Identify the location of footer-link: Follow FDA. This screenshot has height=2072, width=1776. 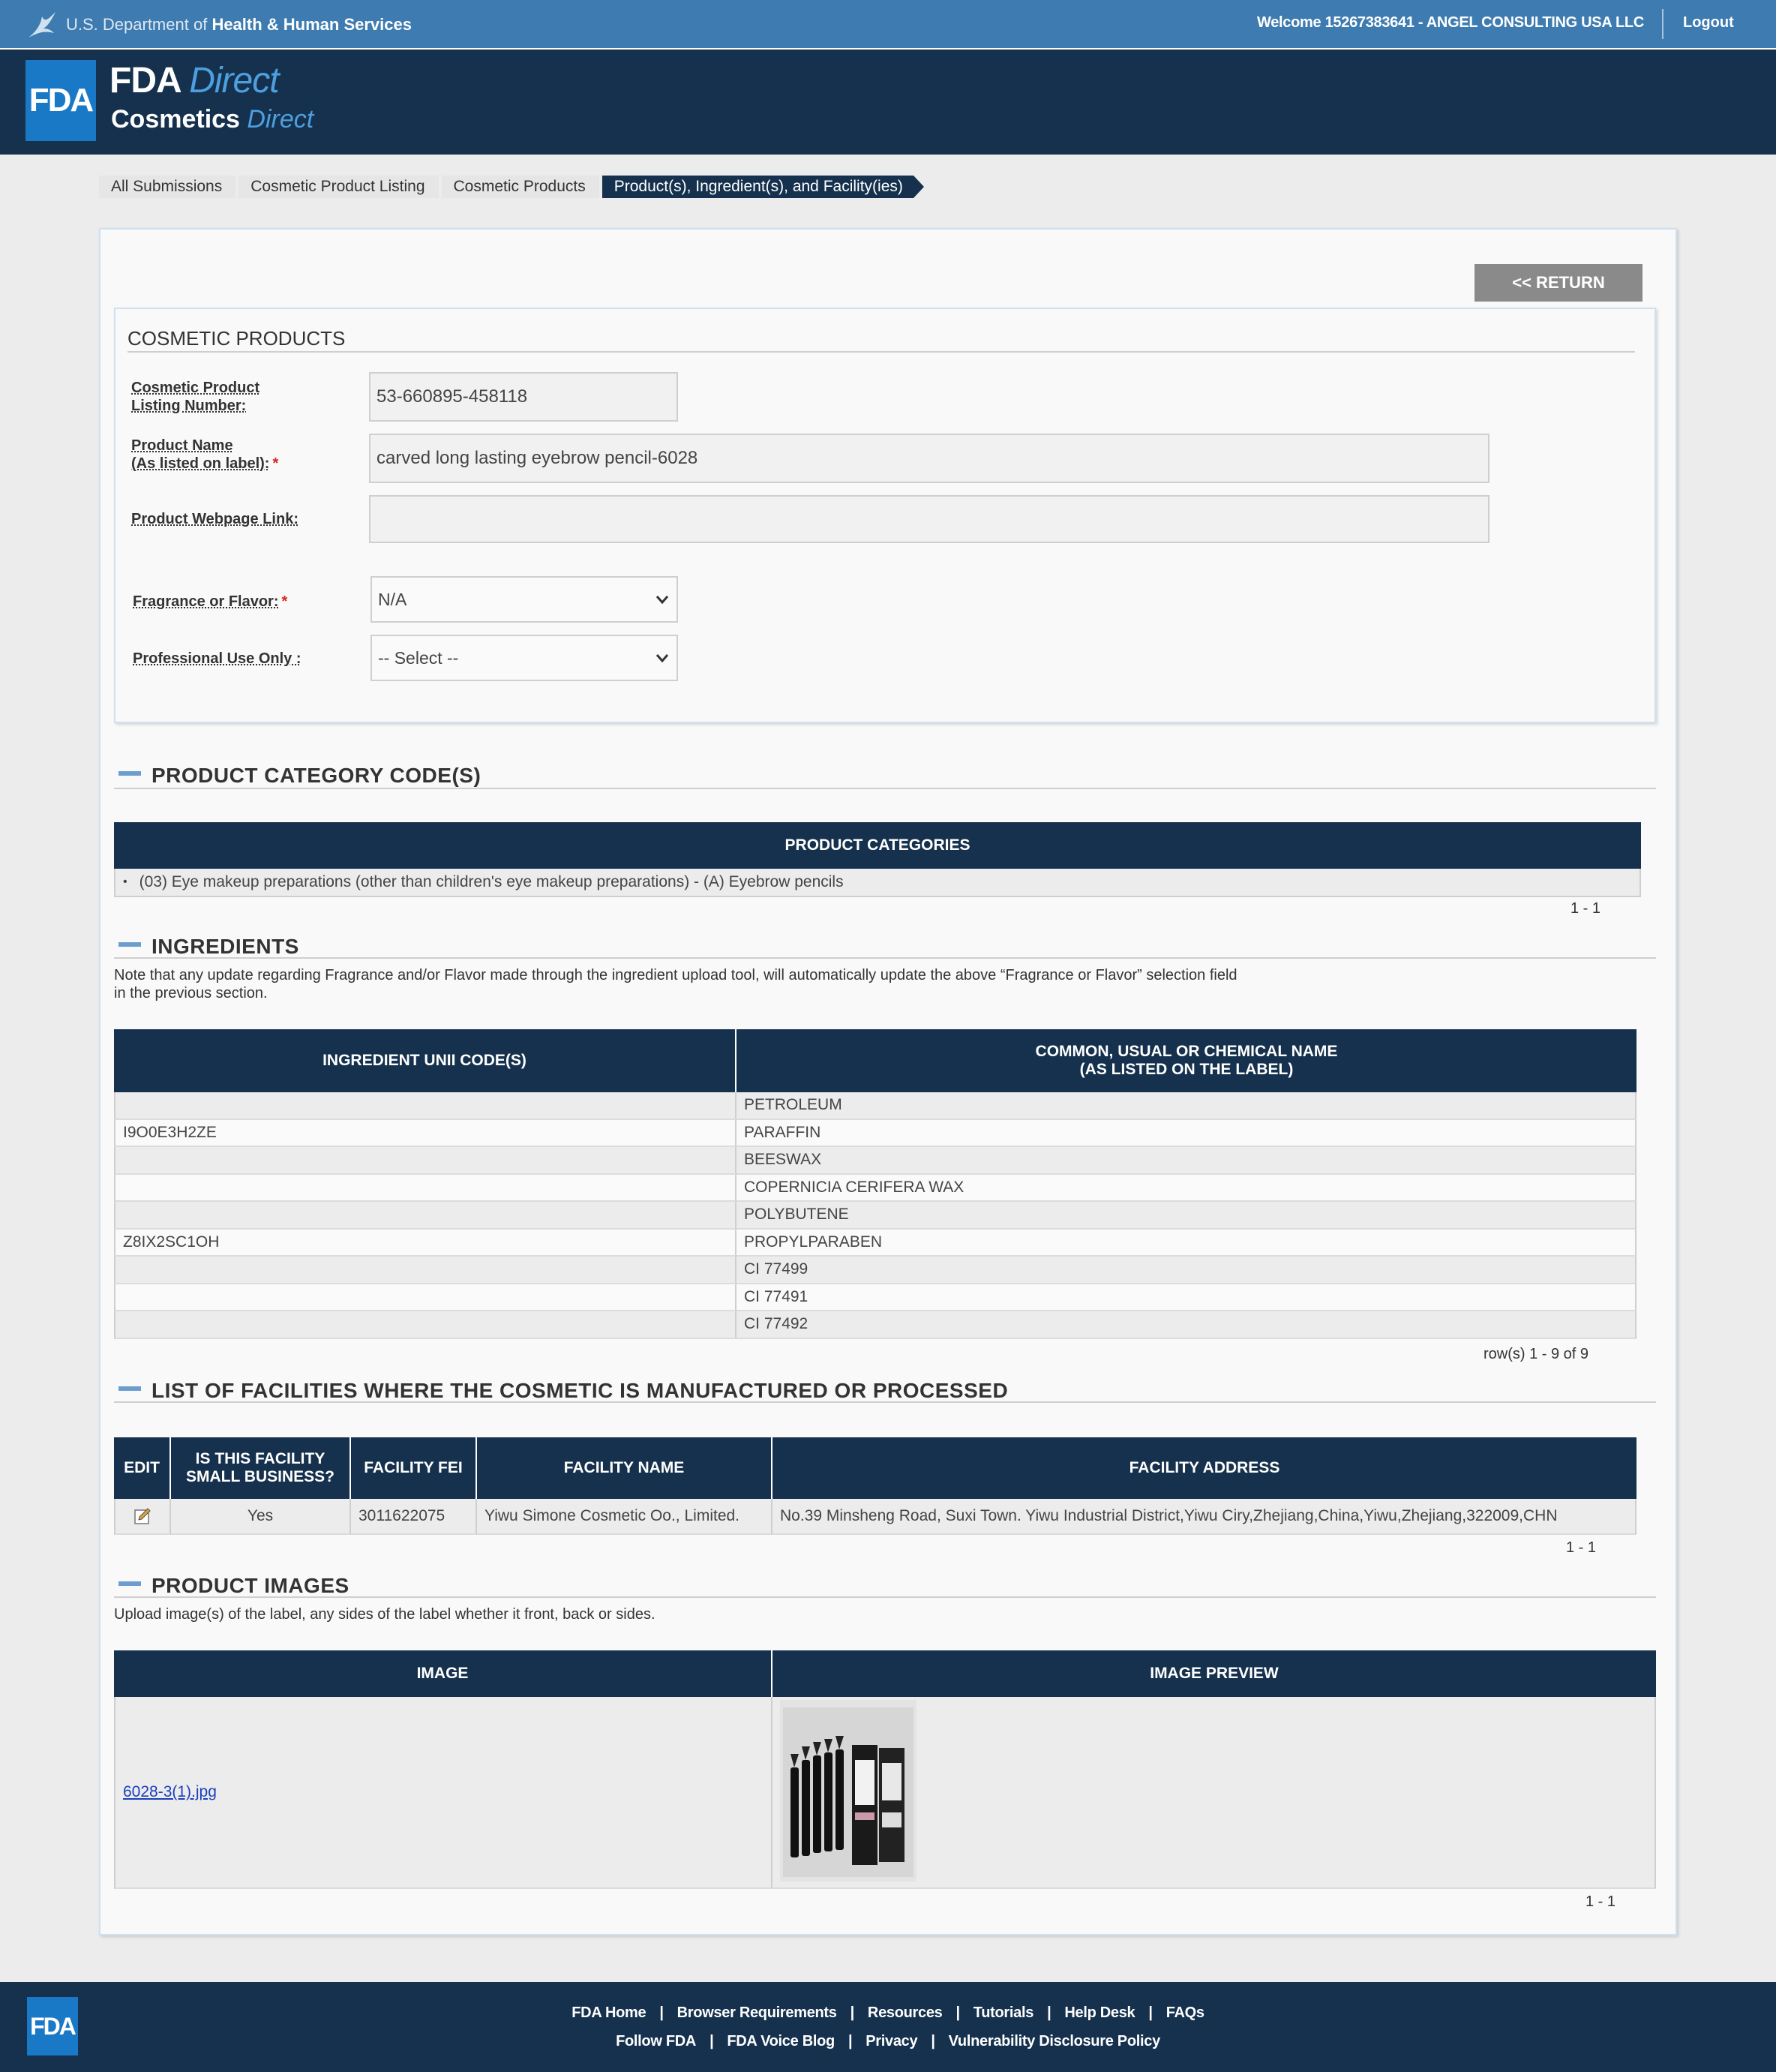
(656, 2041).